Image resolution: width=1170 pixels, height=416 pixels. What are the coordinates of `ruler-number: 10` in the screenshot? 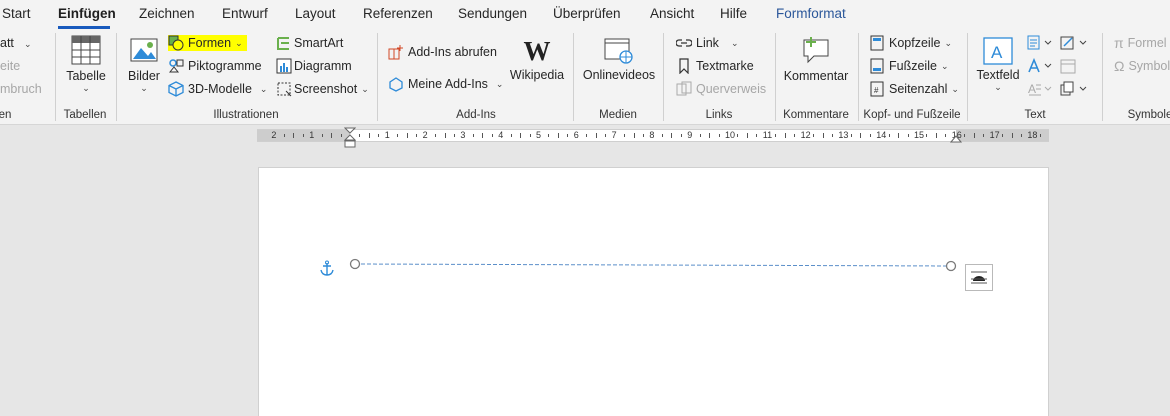 It's located at (730, 135).